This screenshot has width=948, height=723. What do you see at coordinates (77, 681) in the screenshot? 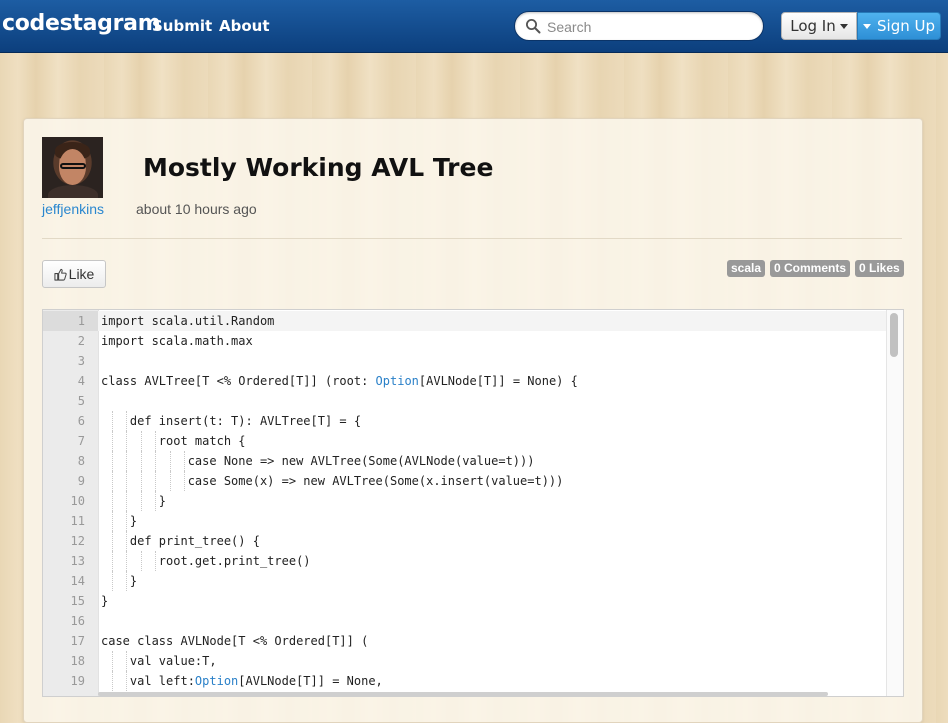
I see `line-number: 19` at bounding box center [77, 681].